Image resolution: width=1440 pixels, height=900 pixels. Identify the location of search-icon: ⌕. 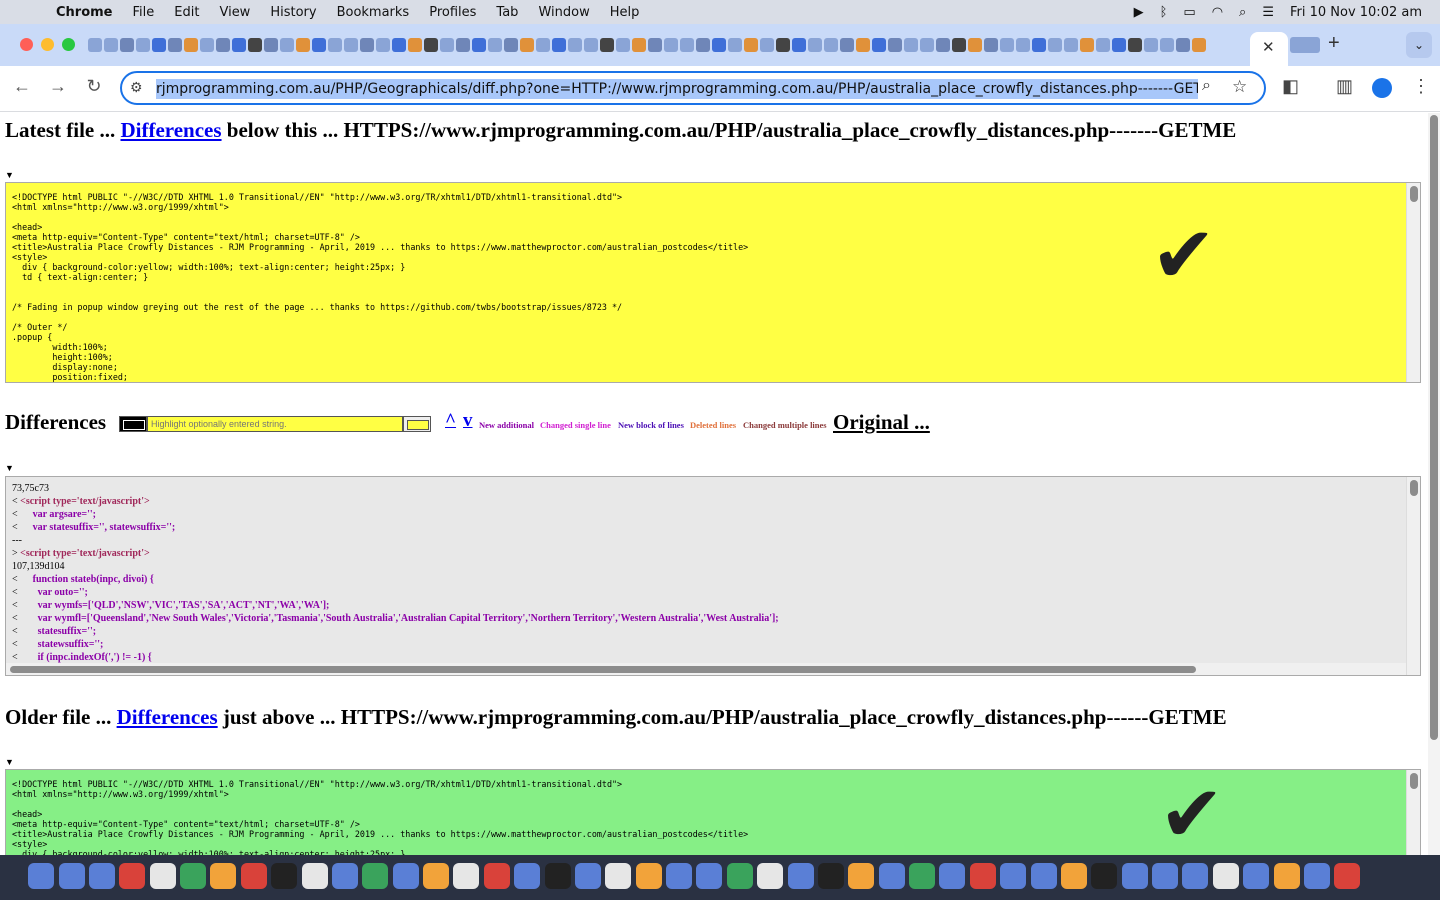
(1242, 12).